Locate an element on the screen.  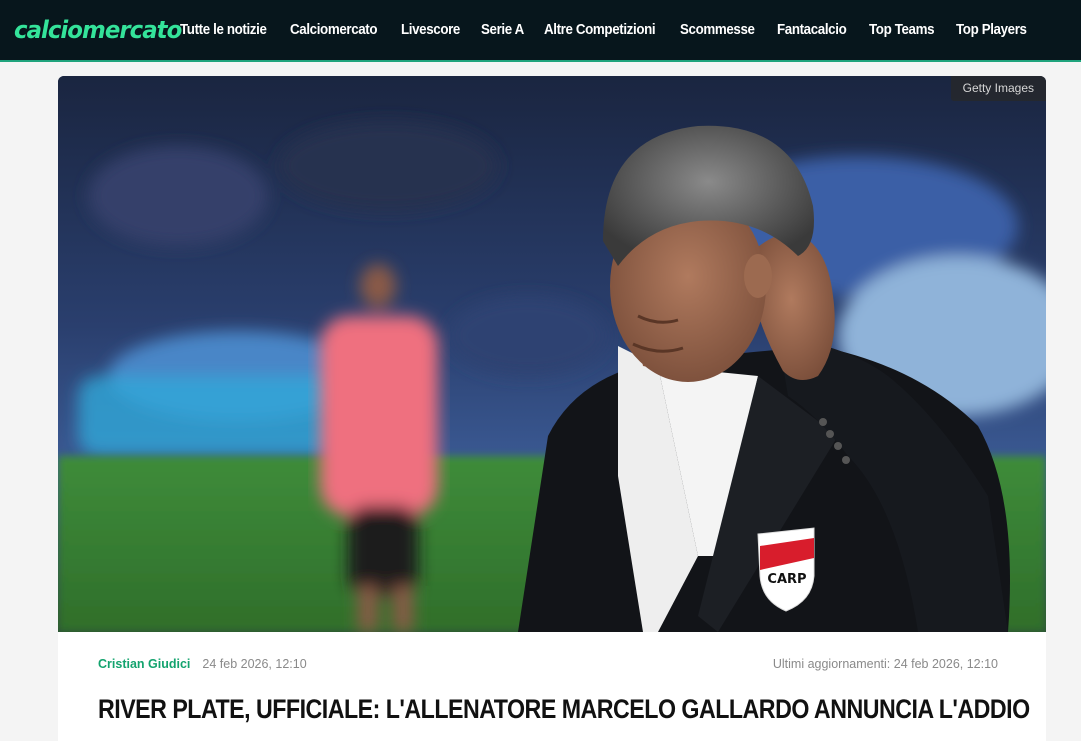
logo-text: calciomercato is located at coordinates (98, 30).